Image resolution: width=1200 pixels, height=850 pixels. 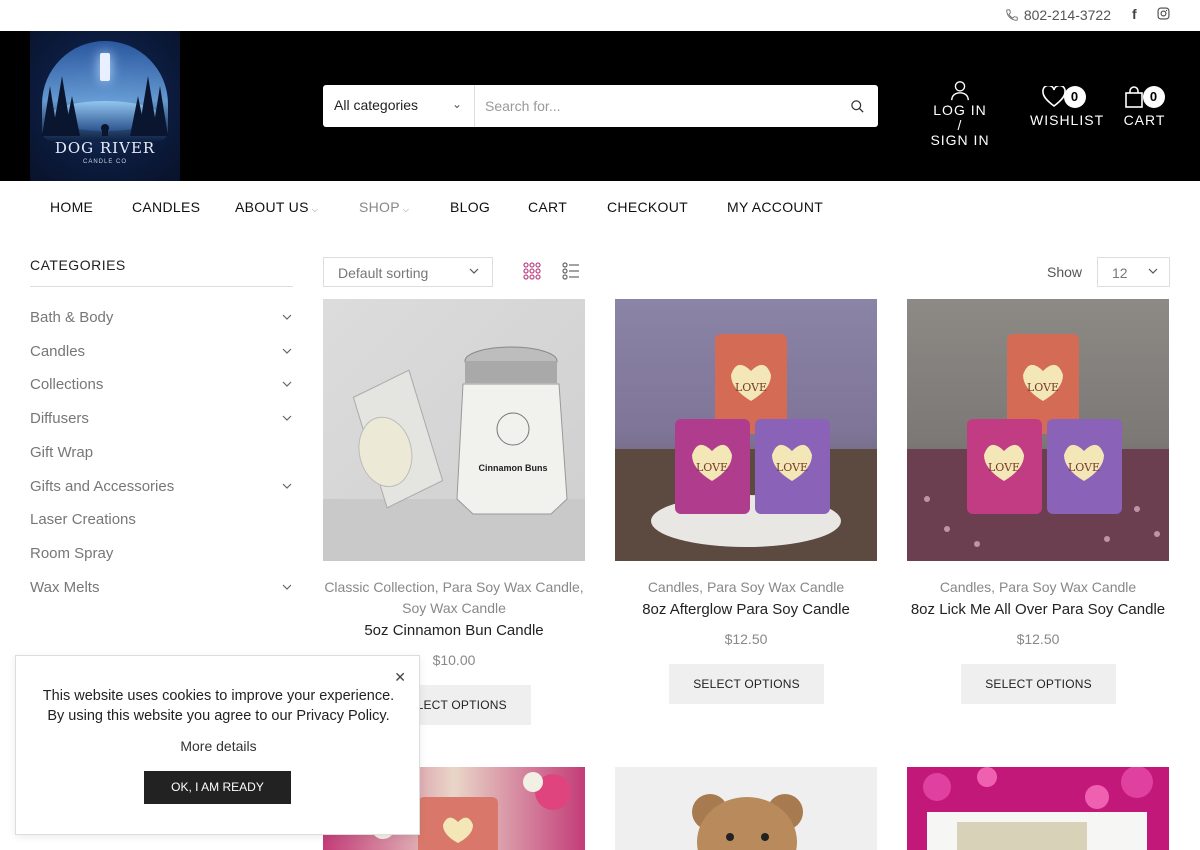 I want to click on heart-icon, so click(x=1054, y=97).